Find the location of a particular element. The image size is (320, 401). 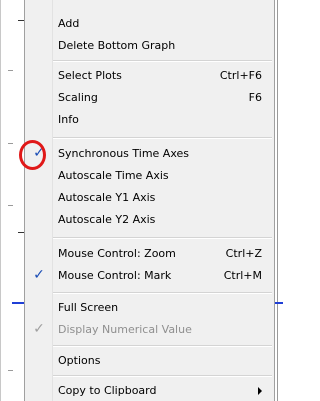

menu-item-synchronous-time-axes: ✓ Synchronous Time Axes is located at coordinates (149, 154).